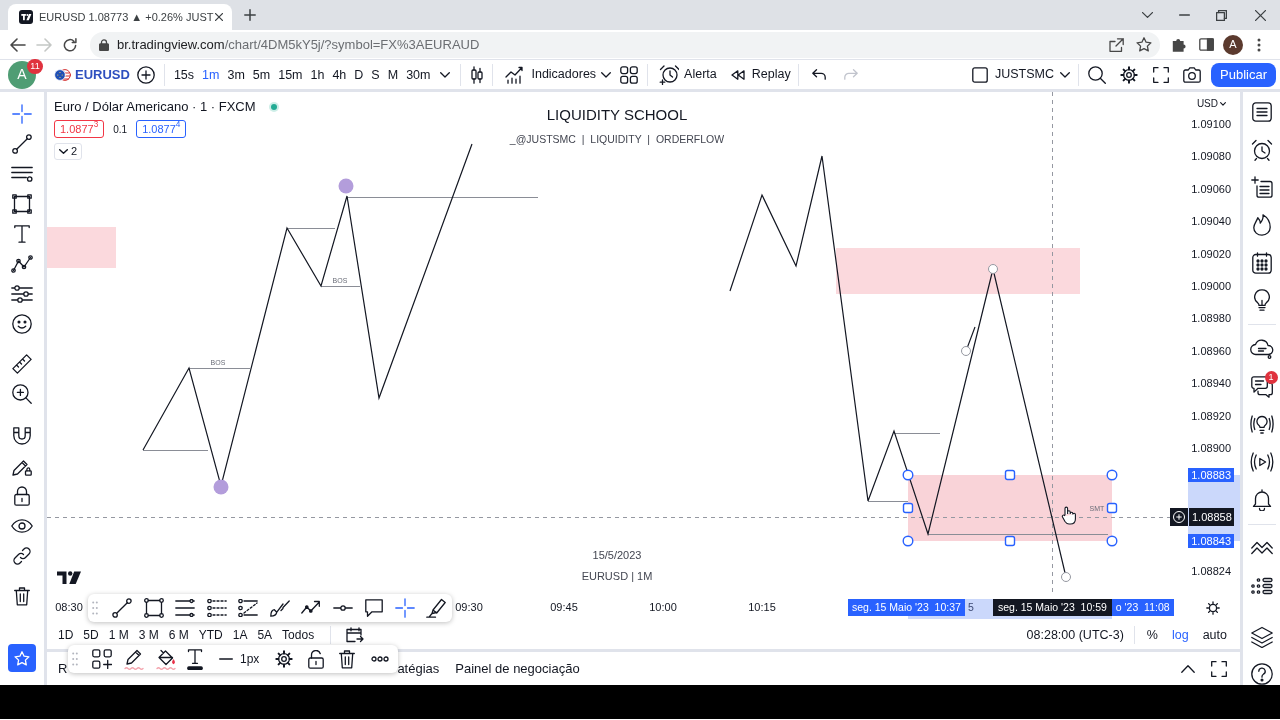 This screenshot has height=720, width=1280. Describe the element at coordinates (311, 608) in the screenshot. I see `polyline-arrow-icon` at that location.